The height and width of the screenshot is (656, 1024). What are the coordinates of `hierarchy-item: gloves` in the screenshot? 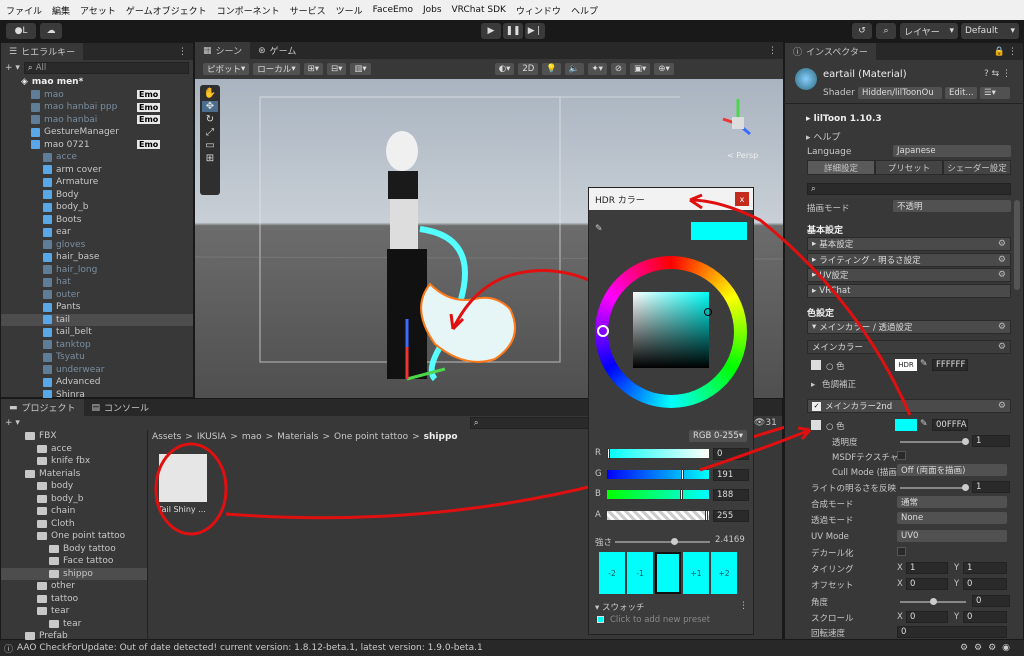 It's located at (97, 245).